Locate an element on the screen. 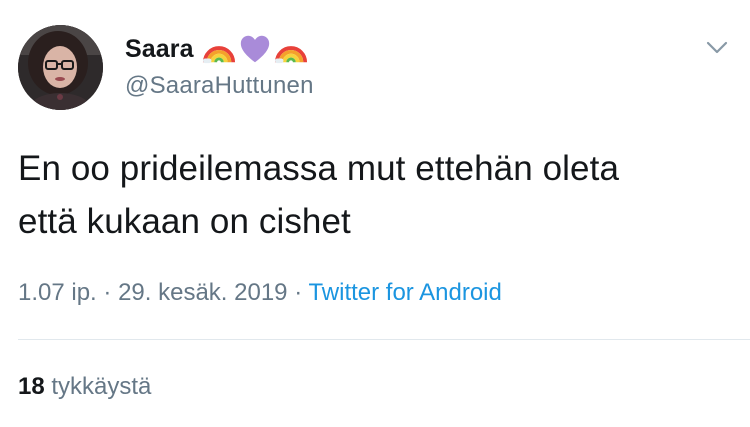 Image resolution: width=750 pixels, height=427 pixels. author-name-row: Saara is located at coordinates (216, 49).